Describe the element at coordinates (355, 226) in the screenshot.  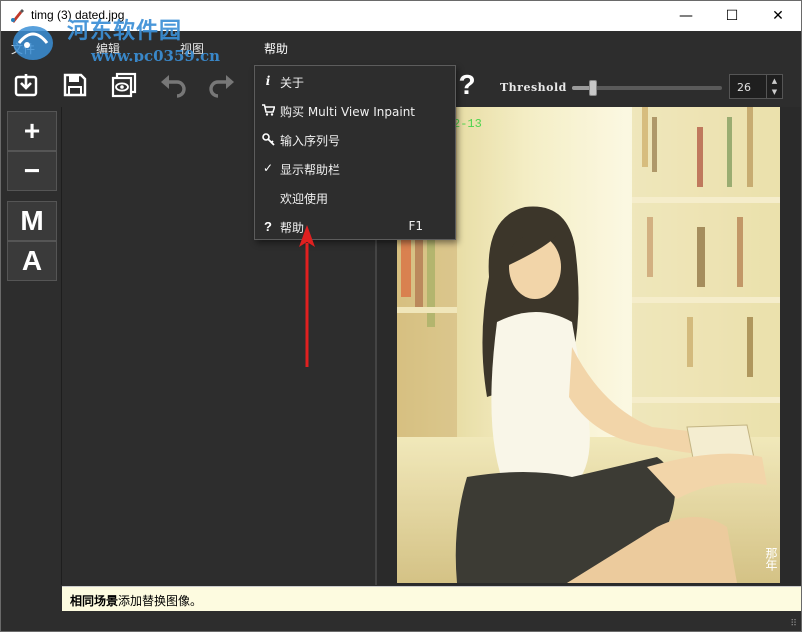
I see `menu-item-help: ? 帮助 F1` at that location.